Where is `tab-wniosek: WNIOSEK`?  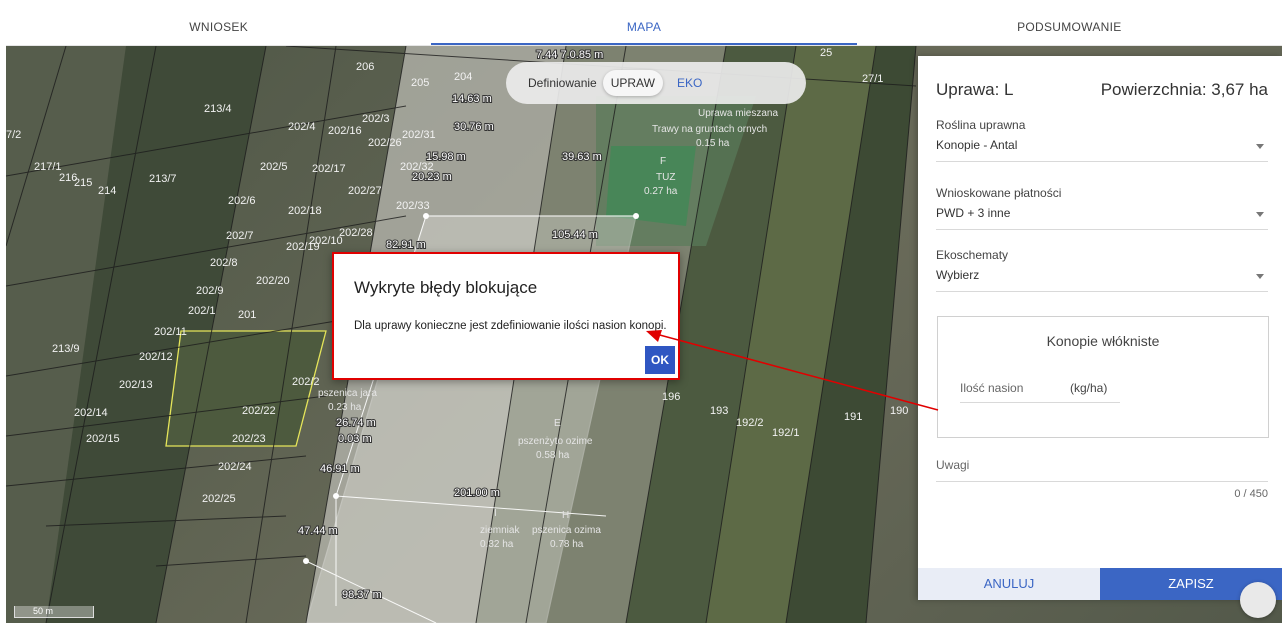 tab-wniosek: WNIOSEK is located at coordinates (218, 27).